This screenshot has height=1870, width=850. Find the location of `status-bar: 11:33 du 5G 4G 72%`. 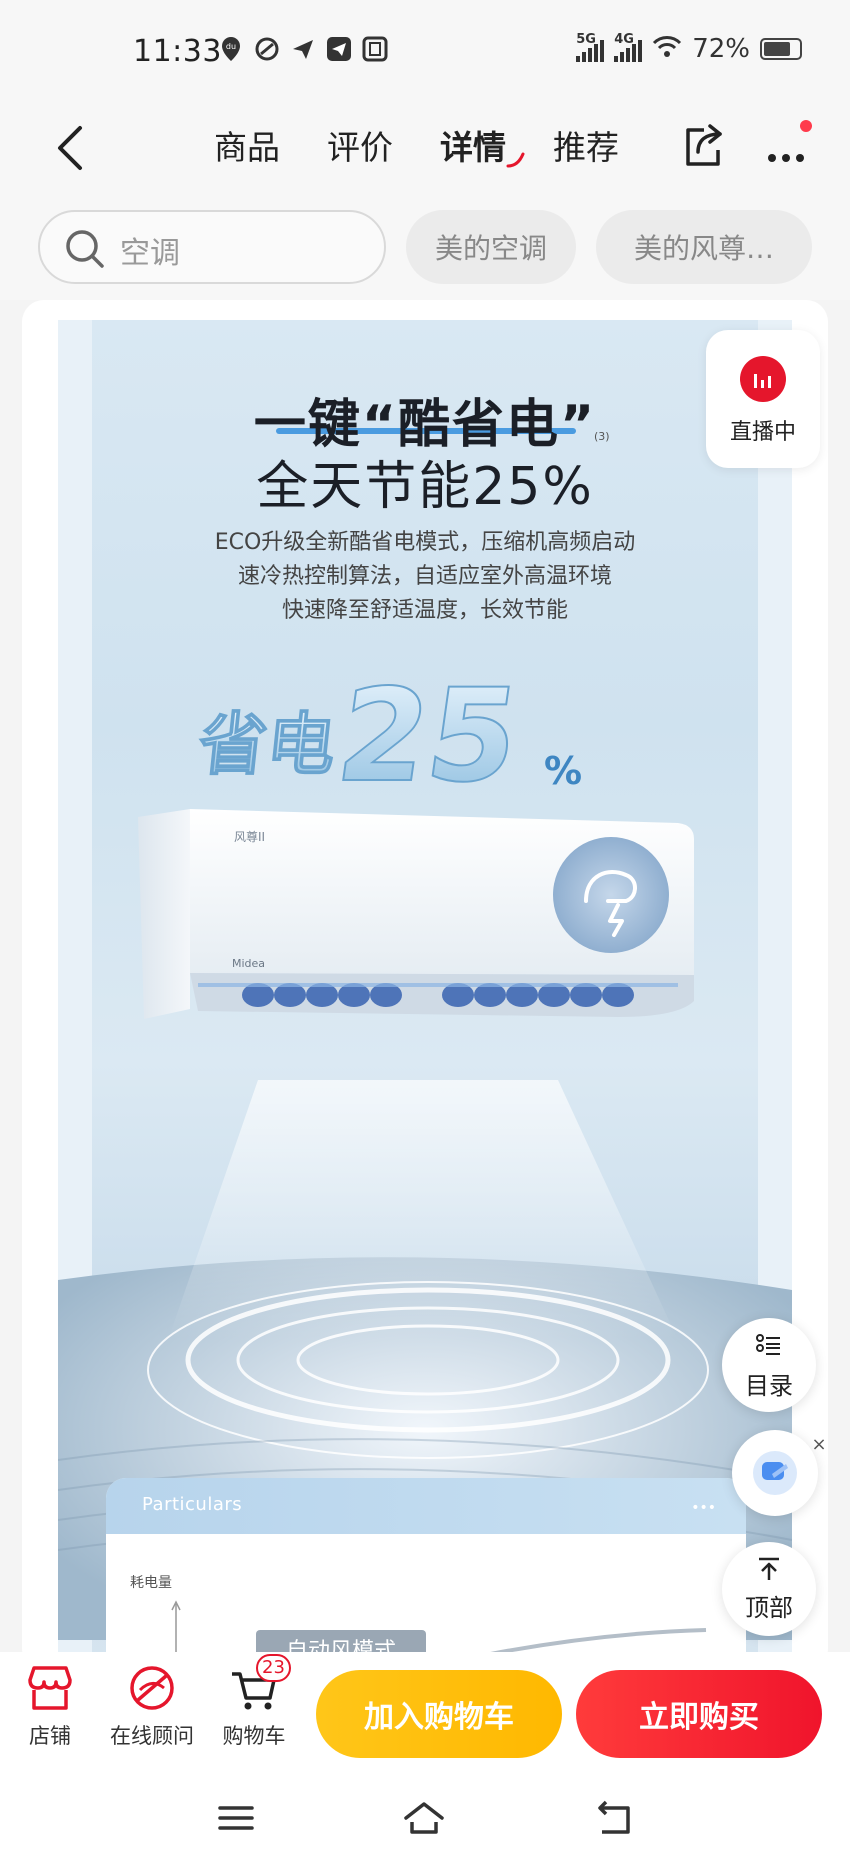

status-bar: 11:33 du 5G 4G 72% is located at coordinates (425, 50).